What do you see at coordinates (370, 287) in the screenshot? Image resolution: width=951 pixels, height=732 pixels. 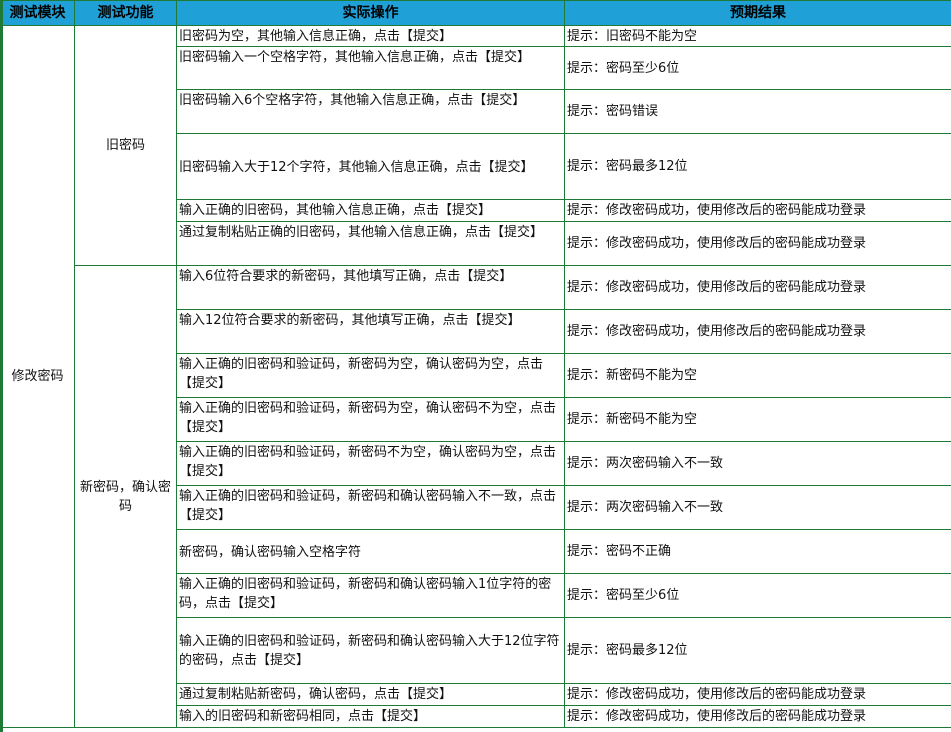 I see `action-cell: 输入6位符合要求的新密码，其他填写正确，点击【提交】` at bounding box center [370, 287].